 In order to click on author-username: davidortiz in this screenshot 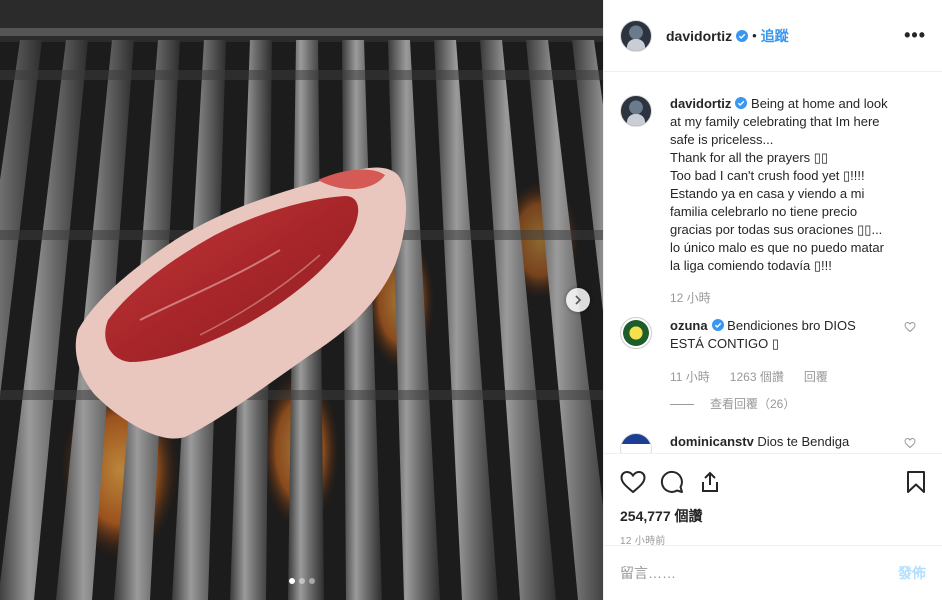, I will do `click(699, 36)`.